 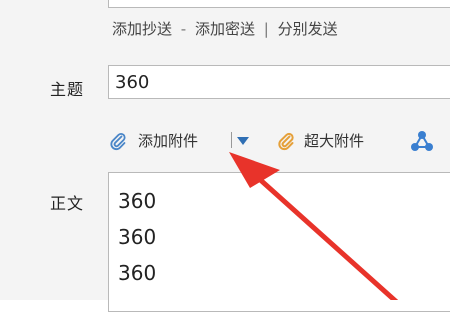 What do you see at coordinates (168, 141) in the screenshot?
I see `add-attachment-label: 添加附件` at bounding box center [168, 141].